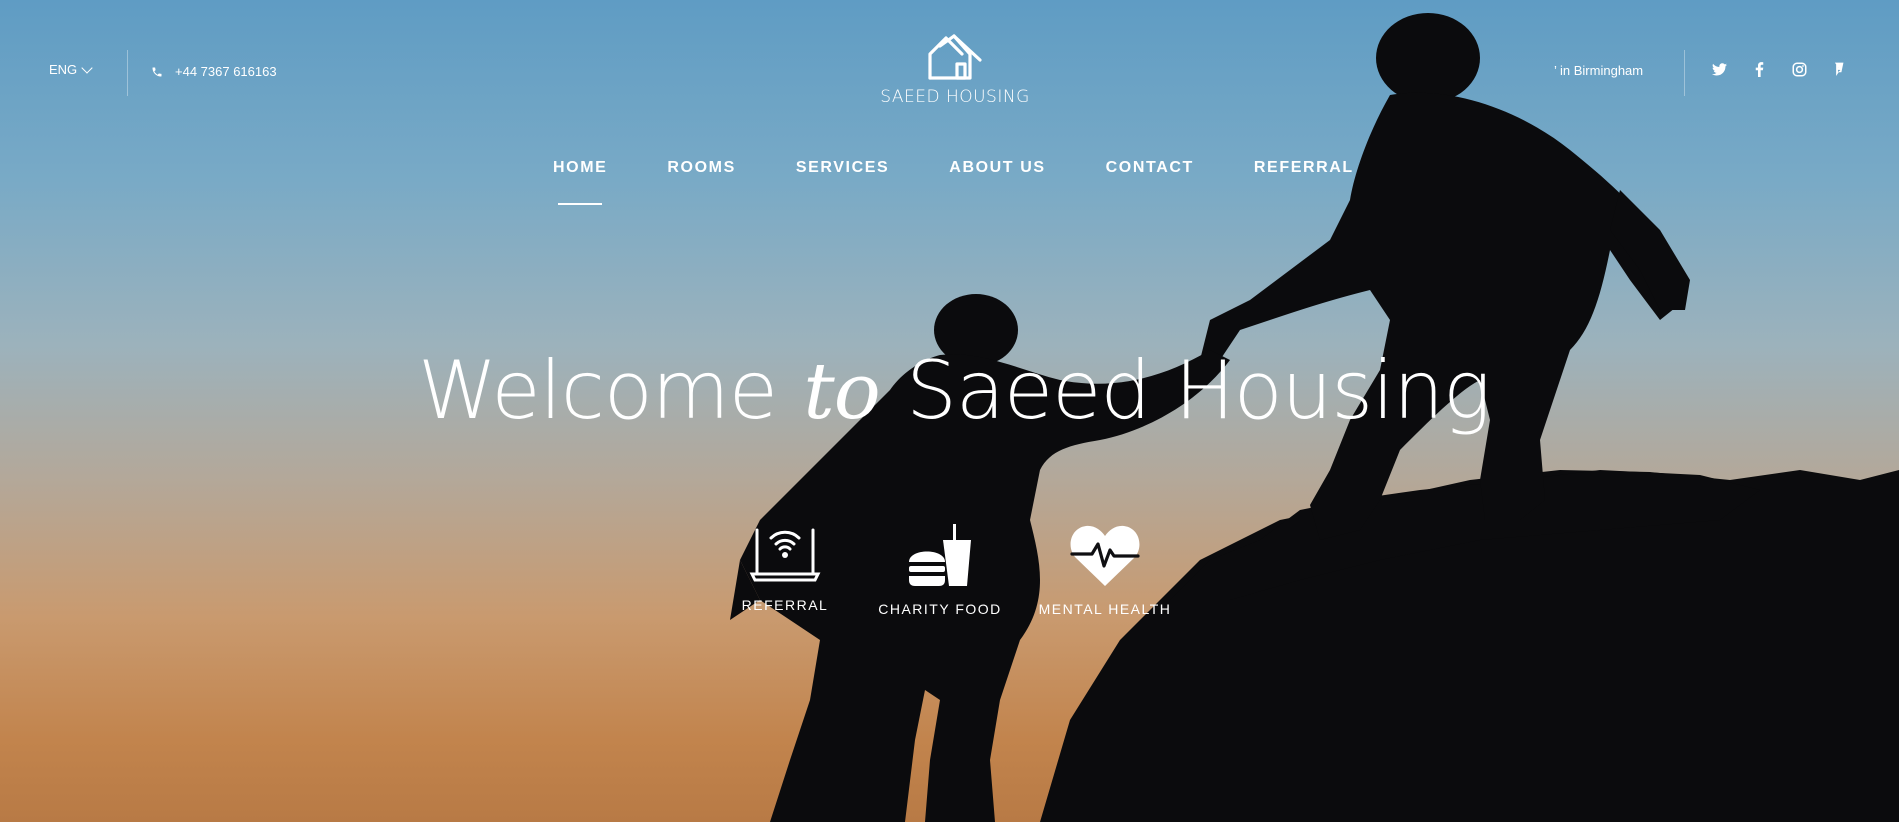 The height and width of the screenshot is (822, 1899). Describe the element at coordinates (1799, 69) in the screenshot. I see `instagram-icon` at that location.